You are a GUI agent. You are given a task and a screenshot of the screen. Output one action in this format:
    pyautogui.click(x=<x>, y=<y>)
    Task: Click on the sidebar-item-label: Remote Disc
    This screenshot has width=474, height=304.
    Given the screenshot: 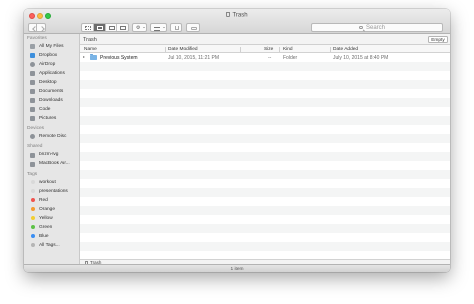 What is the action you would take?
    pyautogui.click(x=53, y=137)
    